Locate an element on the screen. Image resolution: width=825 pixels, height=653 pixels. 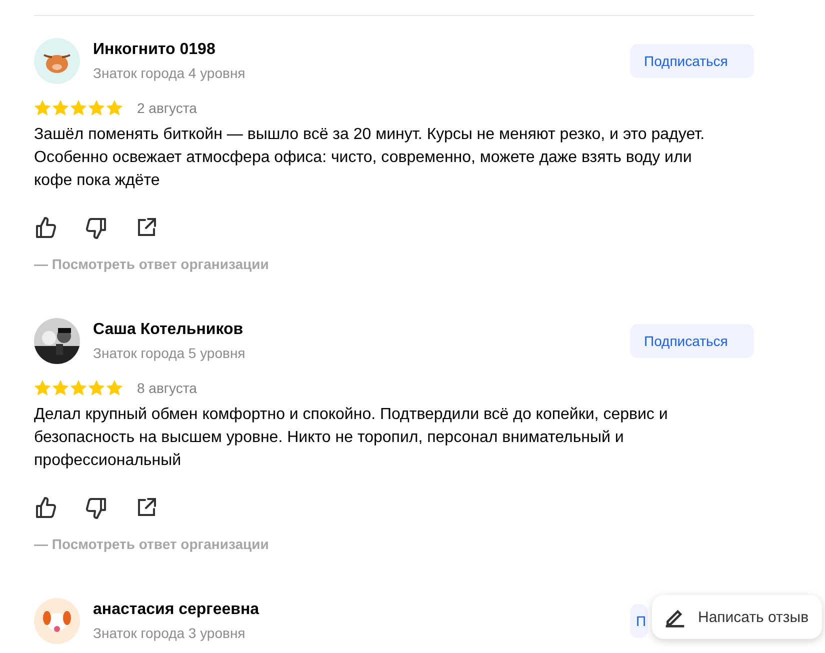
author-level: Знаток города 5 уровня is located at coordinates (169, 353).